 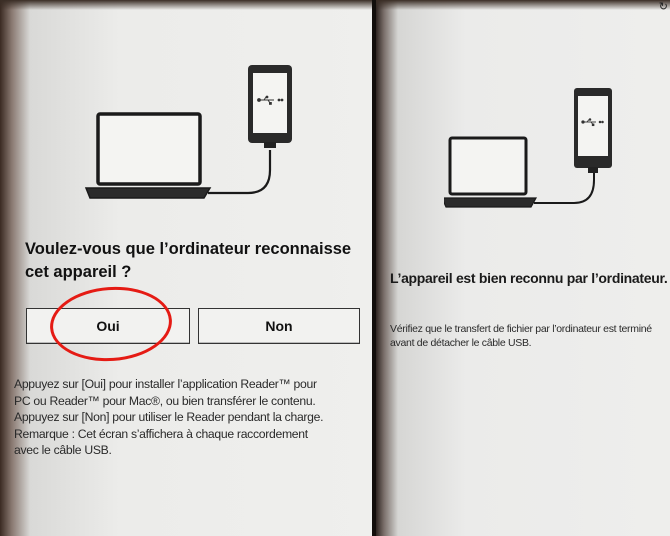 What do you see at coordinates (188, 249) in the screenshot?
I see `question-line-1: Voulez-vous que l’ordinateur reconnaisse` at bounding box center [188, 249].